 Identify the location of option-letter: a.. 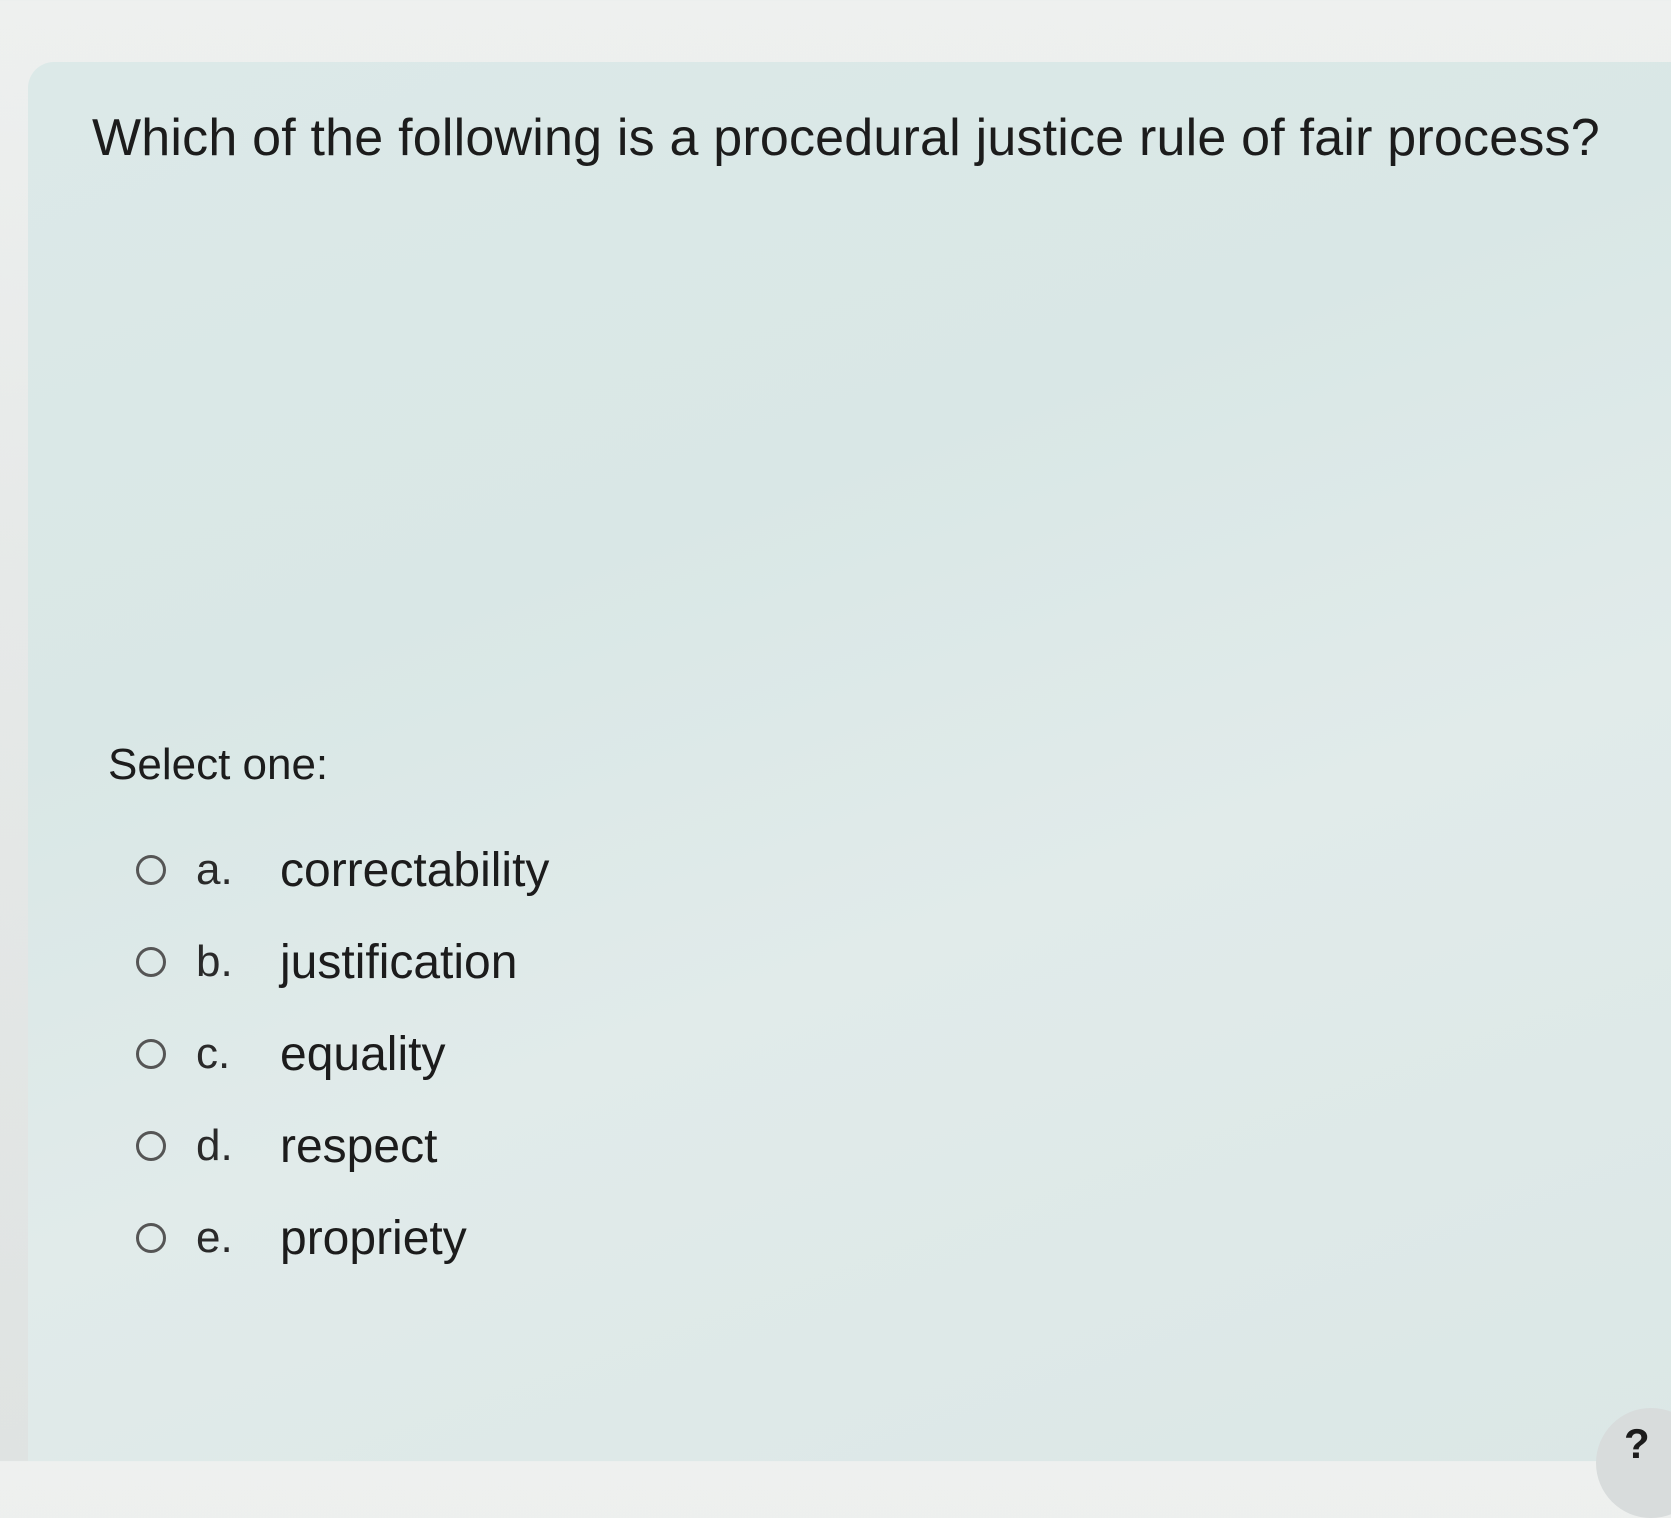
(214, 869).